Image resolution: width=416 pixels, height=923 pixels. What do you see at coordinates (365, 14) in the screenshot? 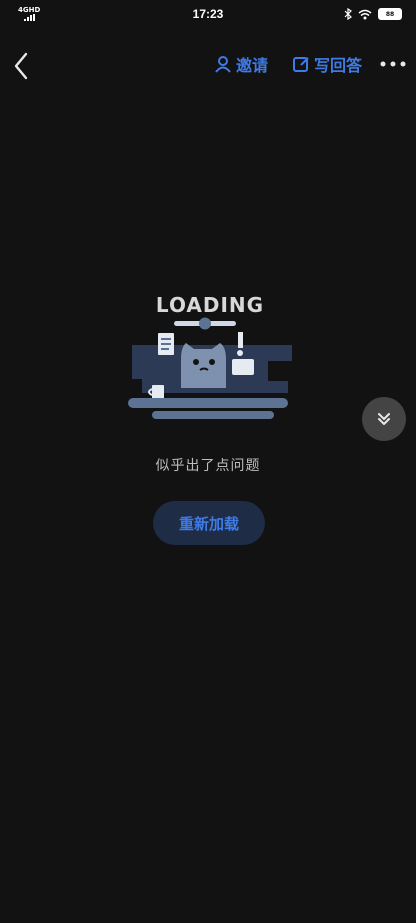
I see `wifi-icon` at bounding box center [365, 14].